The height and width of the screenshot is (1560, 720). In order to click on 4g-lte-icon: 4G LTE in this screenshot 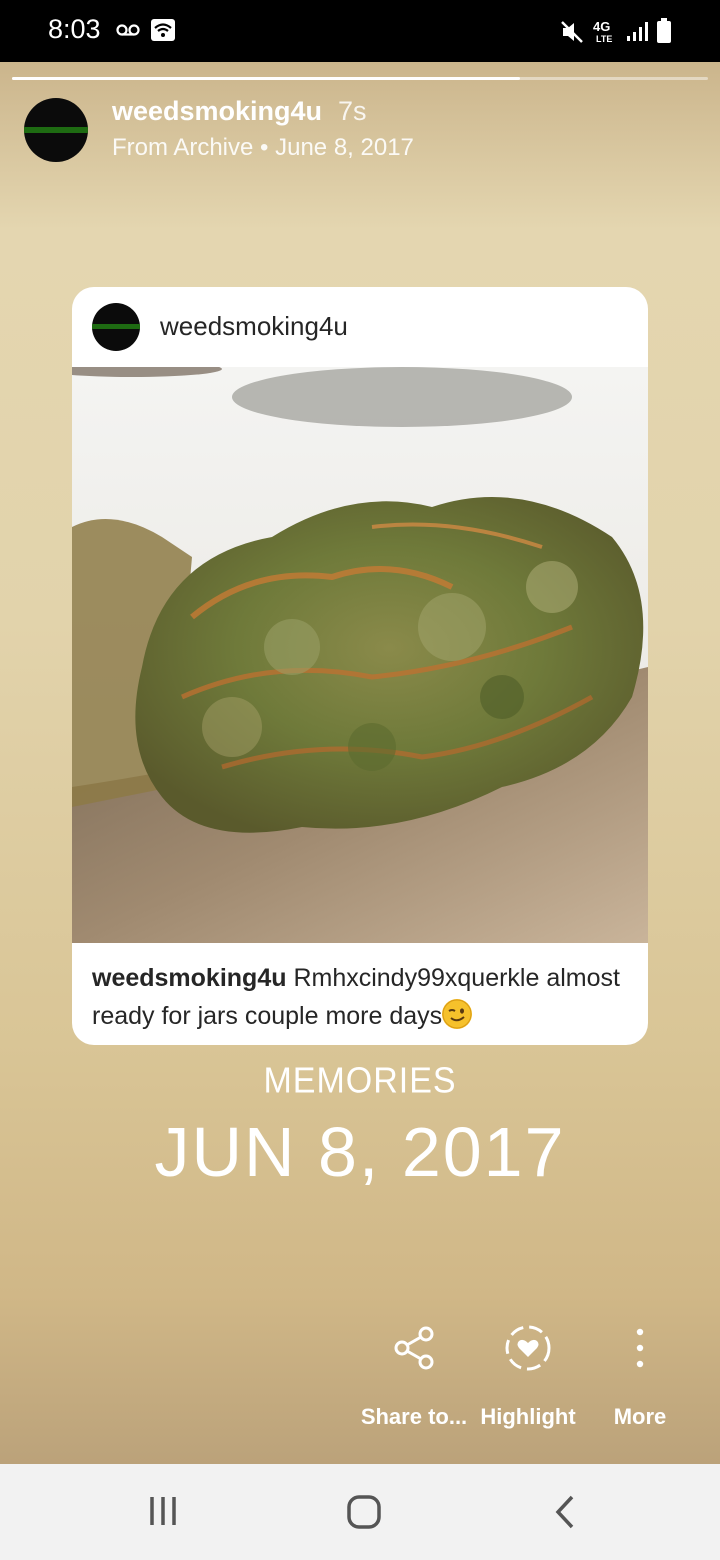, I will do `click(602, 31)`.